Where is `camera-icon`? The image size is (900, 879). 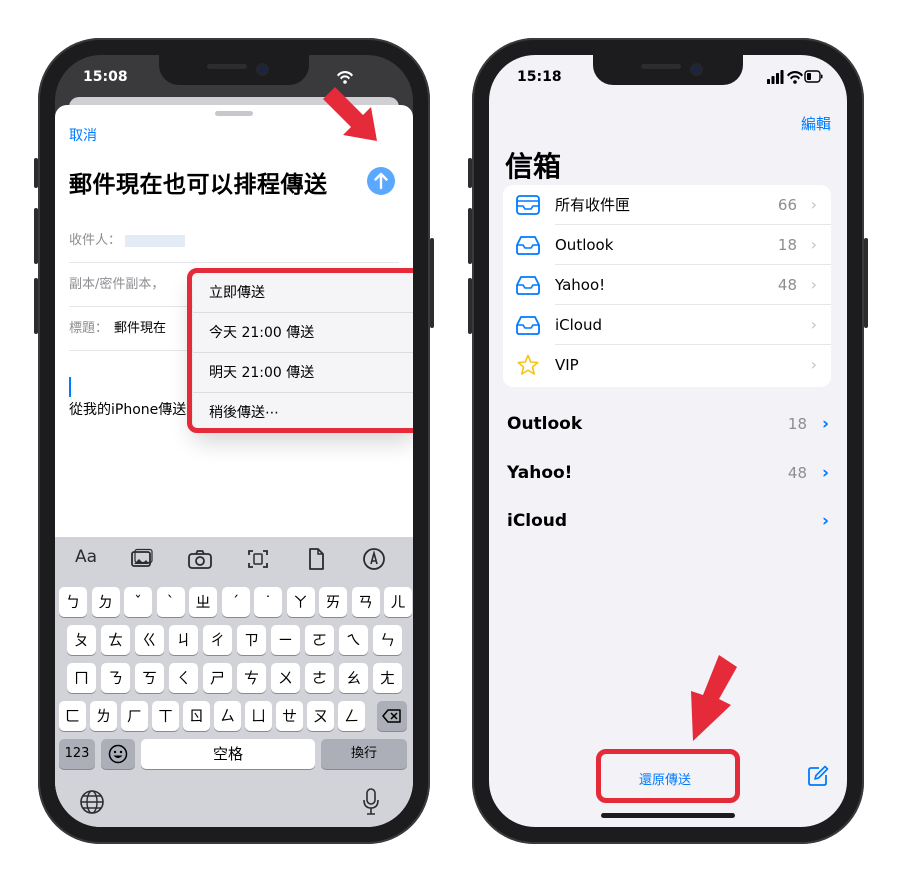 camera-icon is located at coordinates (200, 559).